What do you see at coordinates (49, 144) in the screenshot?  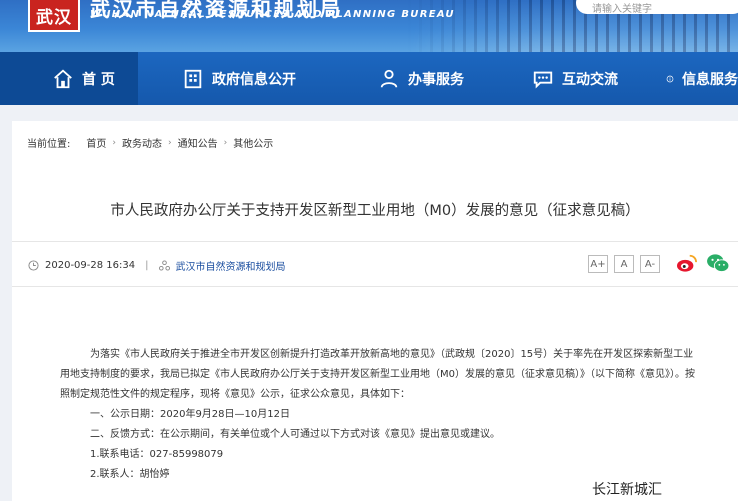 I see `breadcrumb-label: 当前位置:` at bounding box center [49, 144].